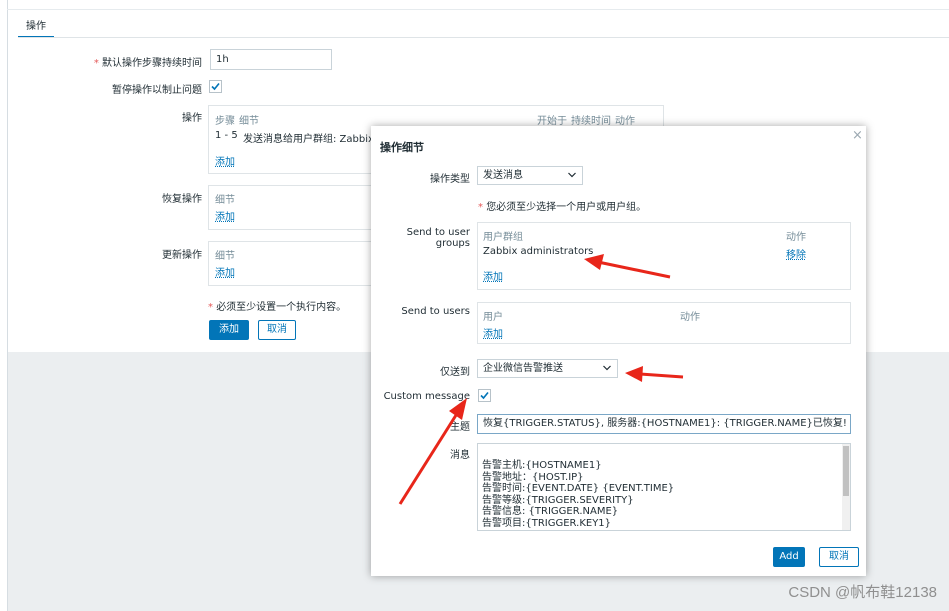 Image resolution: width=949 pixels, height=611 pixels. What do you see at coordinates (541, 379) in the screenshot?
I see `annotation-arrows` at bounding box center [541, 379].